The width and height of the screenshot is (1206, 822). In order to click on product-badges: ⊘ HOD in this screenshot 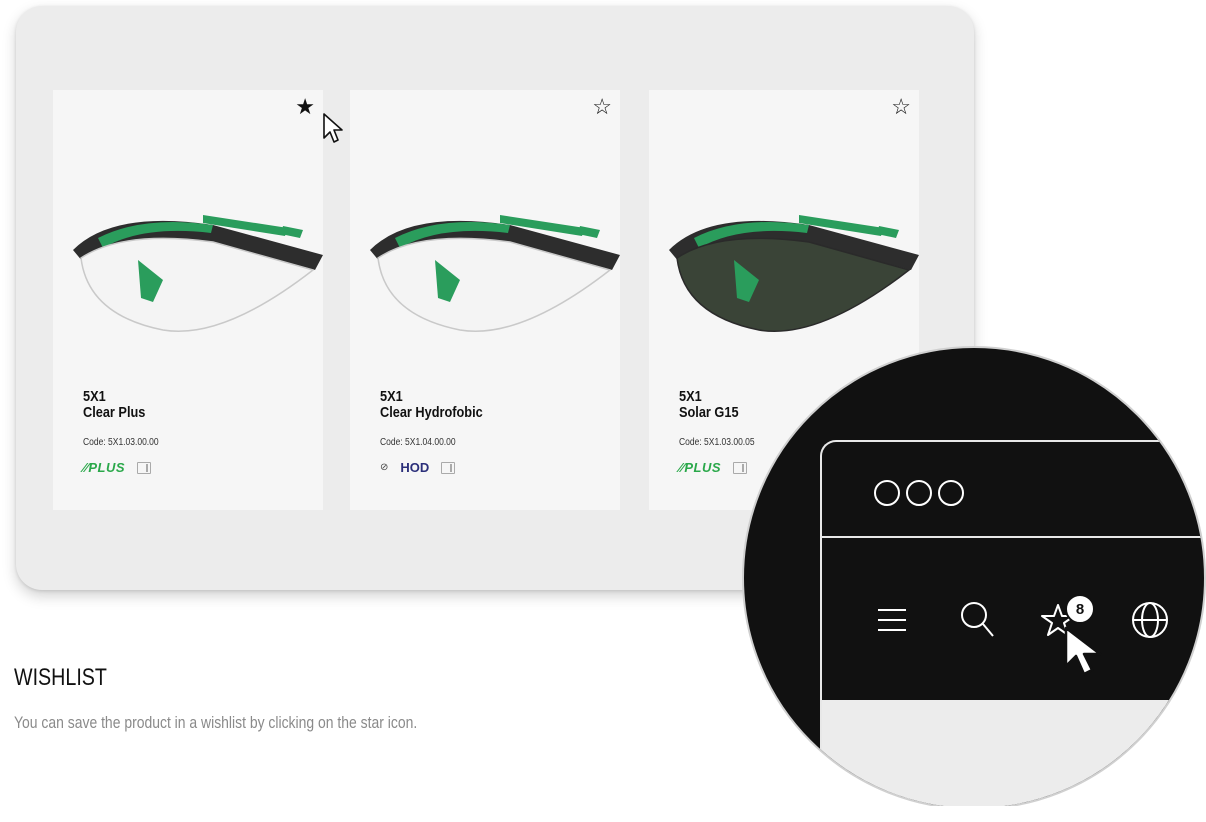, I will do `click(418, 467)`.